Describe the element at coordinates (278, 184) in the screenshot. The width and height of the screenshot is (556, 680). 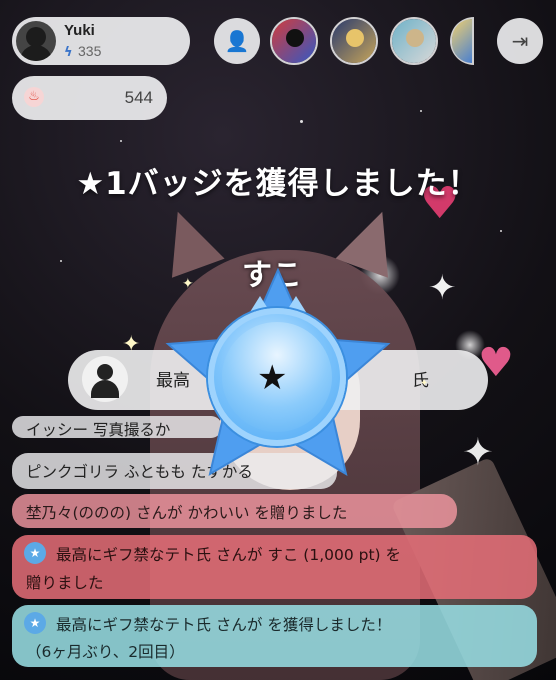
I see `badge-announcement: ★1バッジを獲得しました！` at that location.